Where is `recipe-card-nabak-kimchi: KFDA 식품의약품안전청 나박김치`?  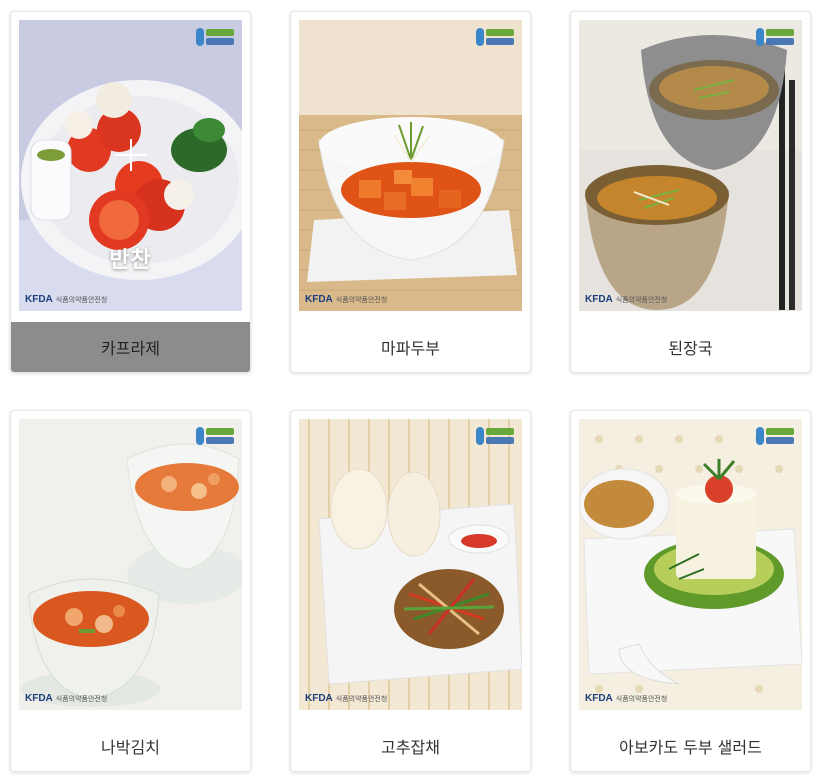
recipe-card-nabak-kimchi: KFDA 식품의약품안전청 나박김치 is located at coordinates (130, 591).